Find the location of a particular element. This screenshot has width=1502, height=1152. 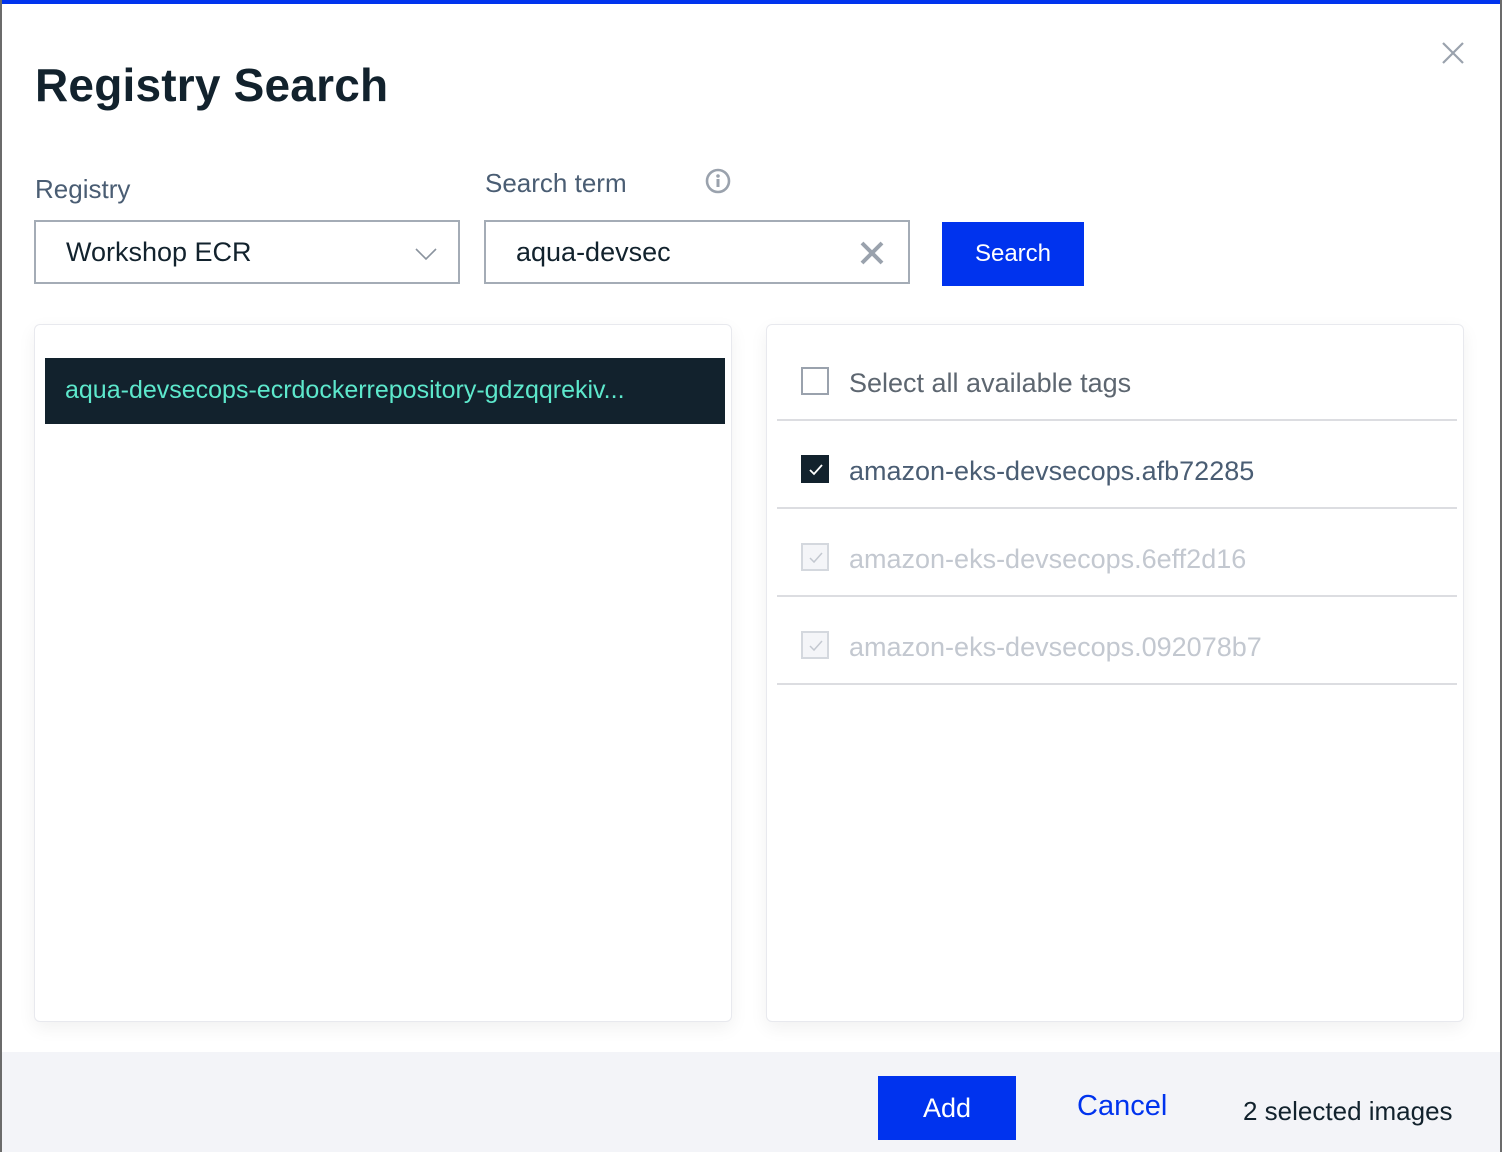

tag-row: amazon-eks-devsecops.afb72285 is located at coordinates (1117, 465).